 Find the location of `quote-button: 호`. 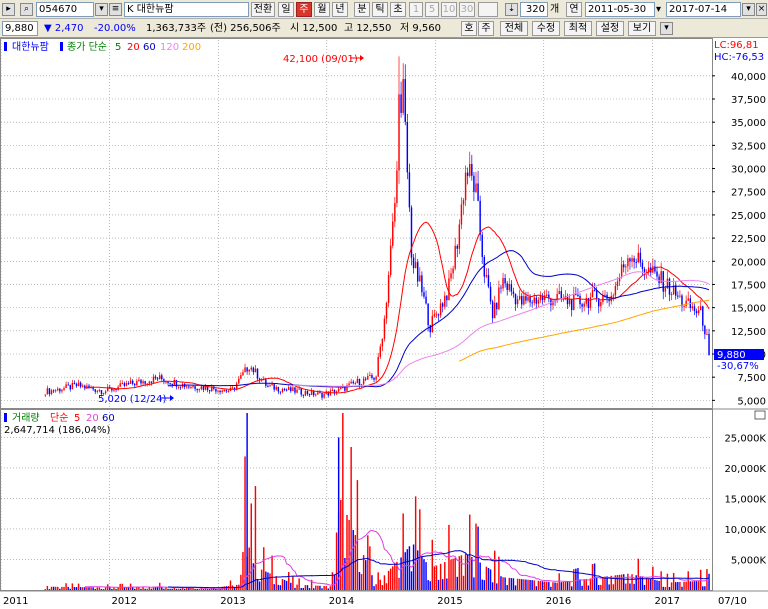

quote-button: 호 is located at coordinates (469, 28).